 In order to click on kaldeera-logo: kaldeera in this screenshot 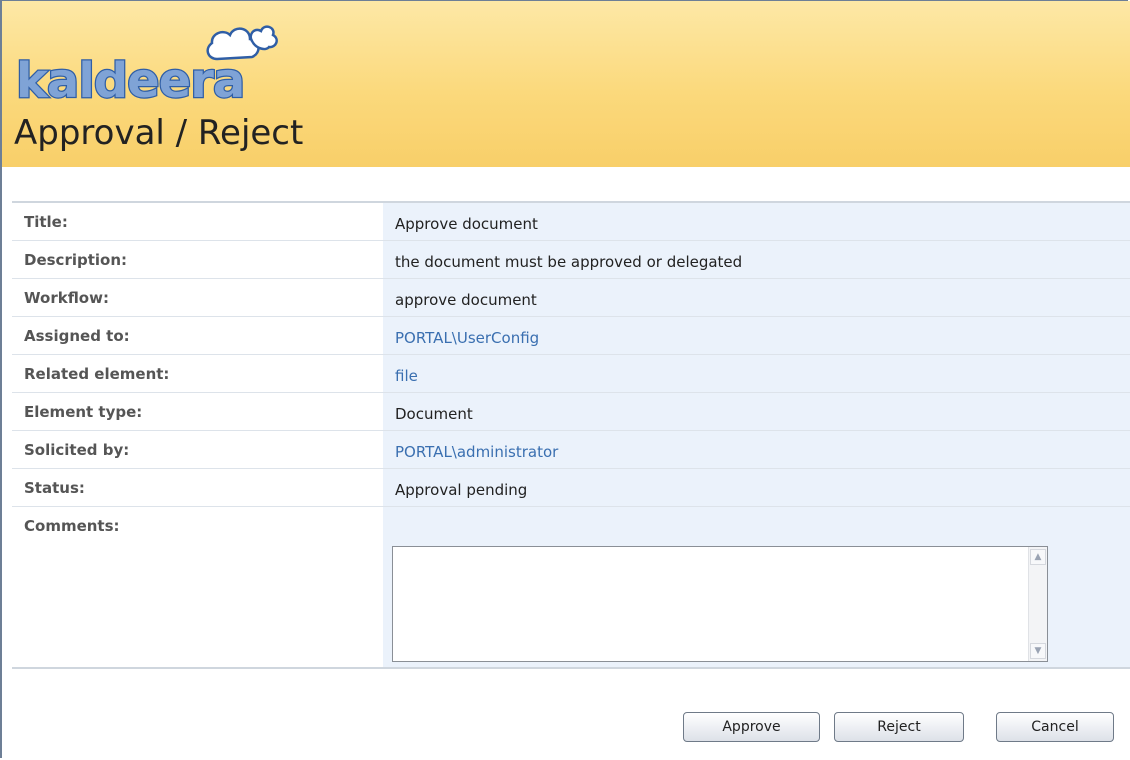, I will do `click(146, 67)`.